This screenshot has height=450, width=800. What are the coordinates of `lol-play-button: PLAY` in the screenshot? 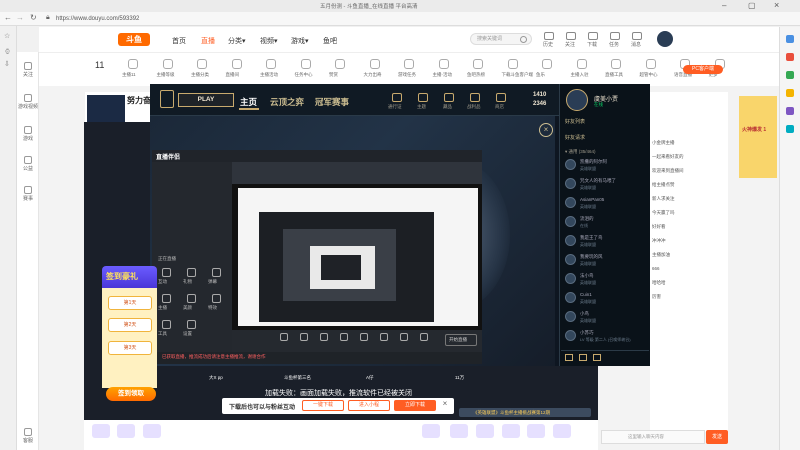 It's located at (206, 100).